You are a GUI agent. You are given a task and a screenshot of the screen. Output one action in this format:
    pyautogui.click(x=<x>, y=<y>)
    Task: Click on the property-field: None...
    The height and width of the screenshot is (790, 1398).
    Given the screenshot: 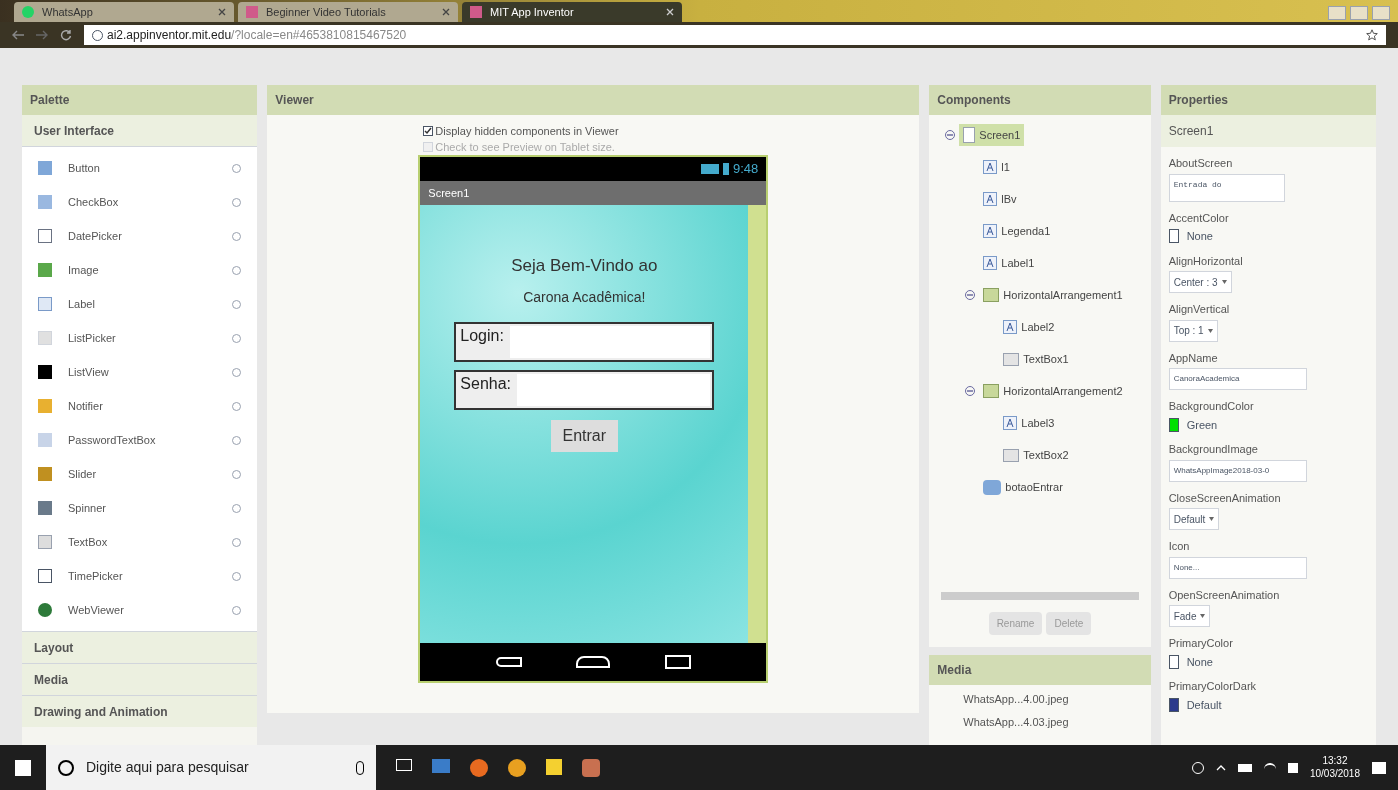 What is the action you would take?
    pyautogui.click(x=1237, y=567)
    